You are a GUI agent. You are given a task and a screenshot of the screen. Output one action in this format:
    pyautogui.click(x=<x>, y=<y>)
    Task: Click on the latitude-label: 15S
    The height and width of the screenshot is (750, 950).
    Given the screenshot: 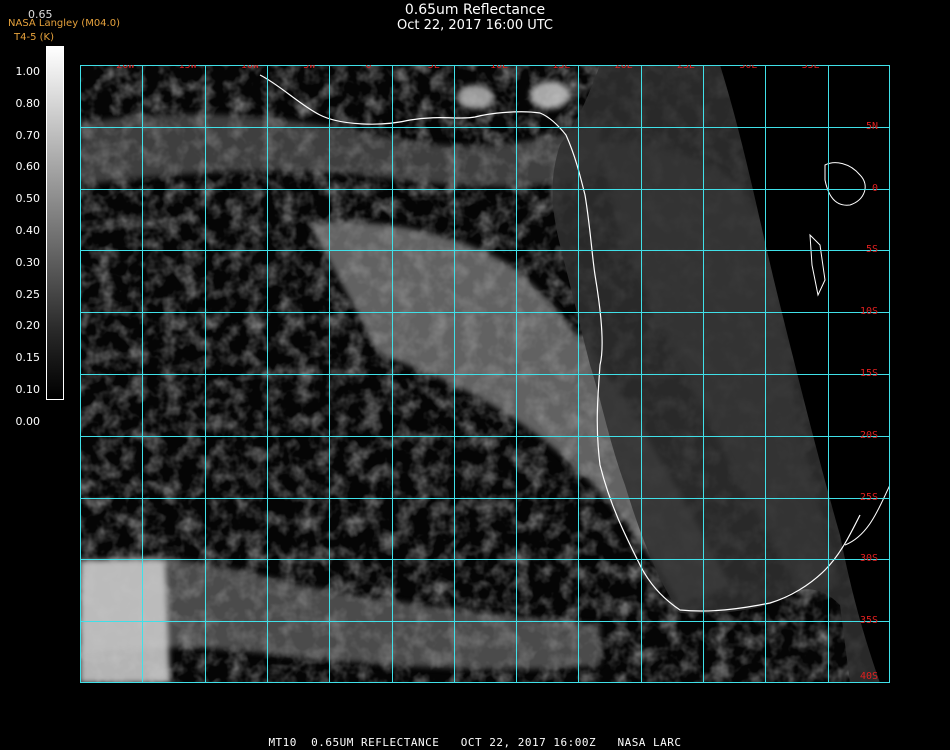 What is the action you would take?
    pyautogui.click(x=869, y=373)
    